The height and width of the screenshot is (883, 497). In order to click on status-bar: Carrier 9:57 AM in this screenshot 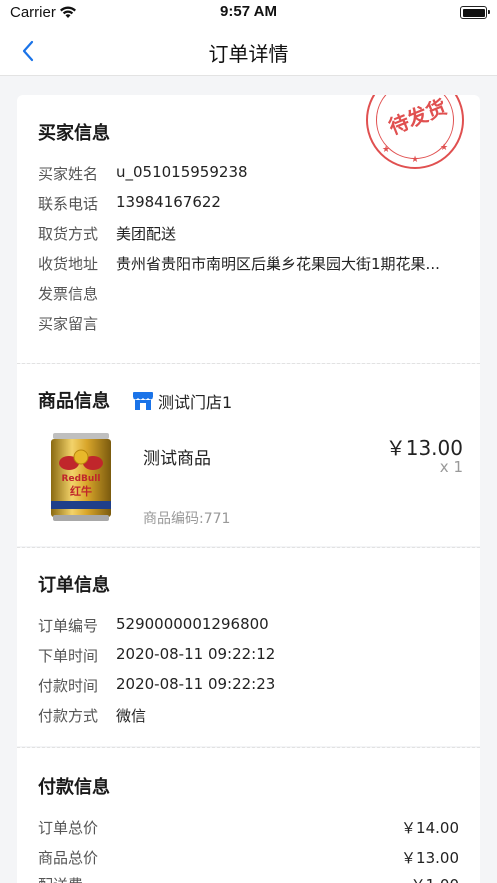, I will do `click(248, 13)`.